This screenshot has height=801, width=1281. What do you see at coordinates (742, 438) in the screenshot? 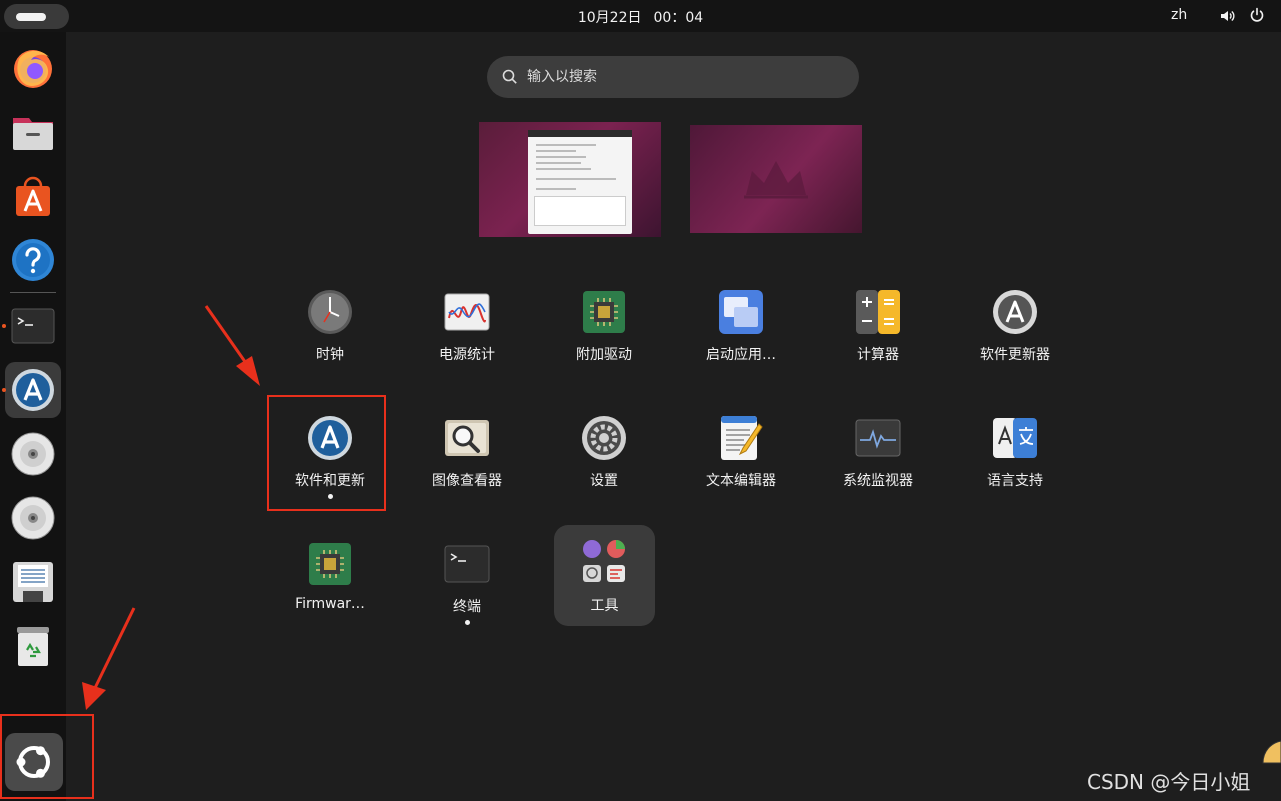
I see `text-editor-icon` at bounding box center [742, 438].